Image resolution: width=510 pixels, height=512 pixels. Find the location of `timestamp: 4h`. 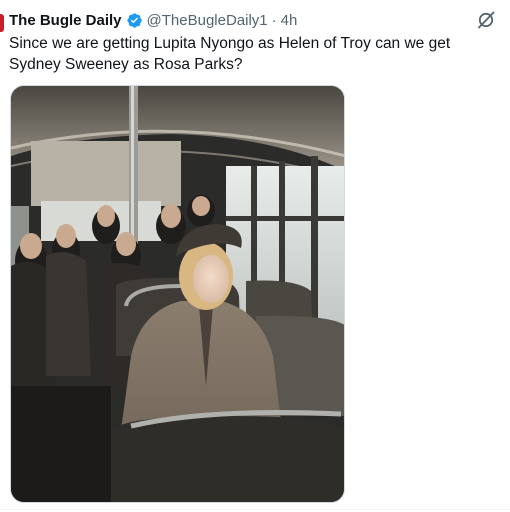

timestamp: 4h is located at coordinates (289, 20).